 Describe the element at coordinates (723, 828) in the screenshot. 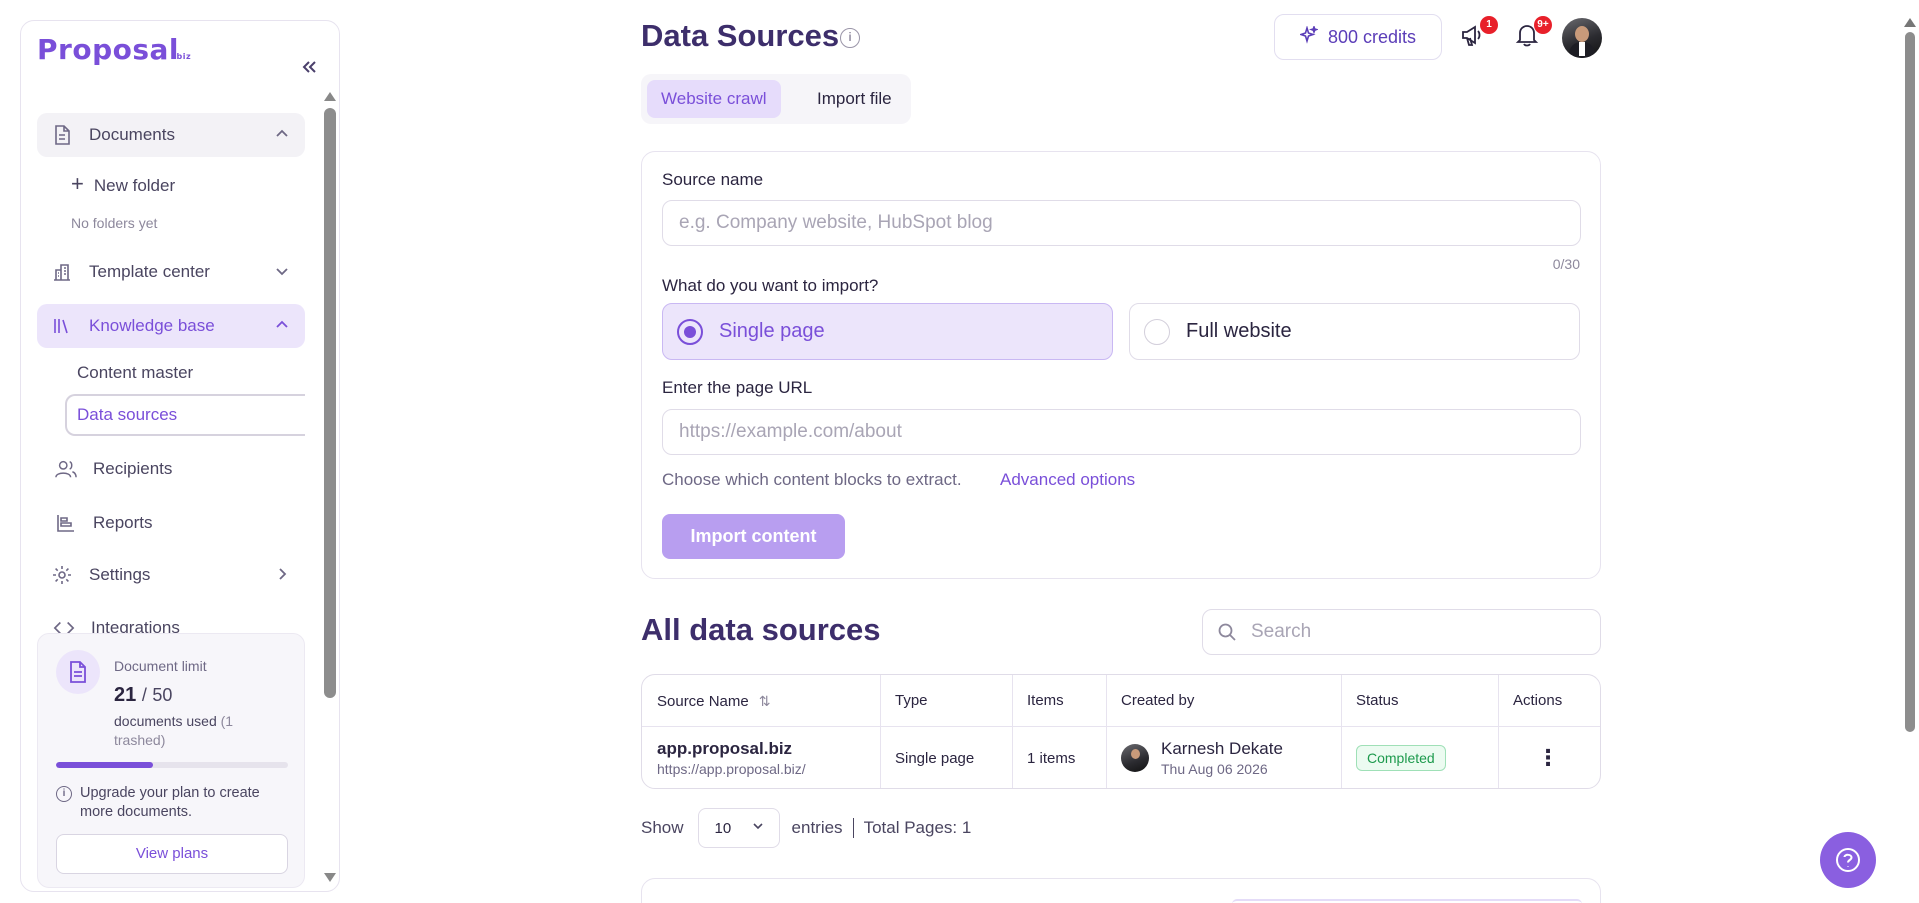

I see `page-size-value: 10` at that location.